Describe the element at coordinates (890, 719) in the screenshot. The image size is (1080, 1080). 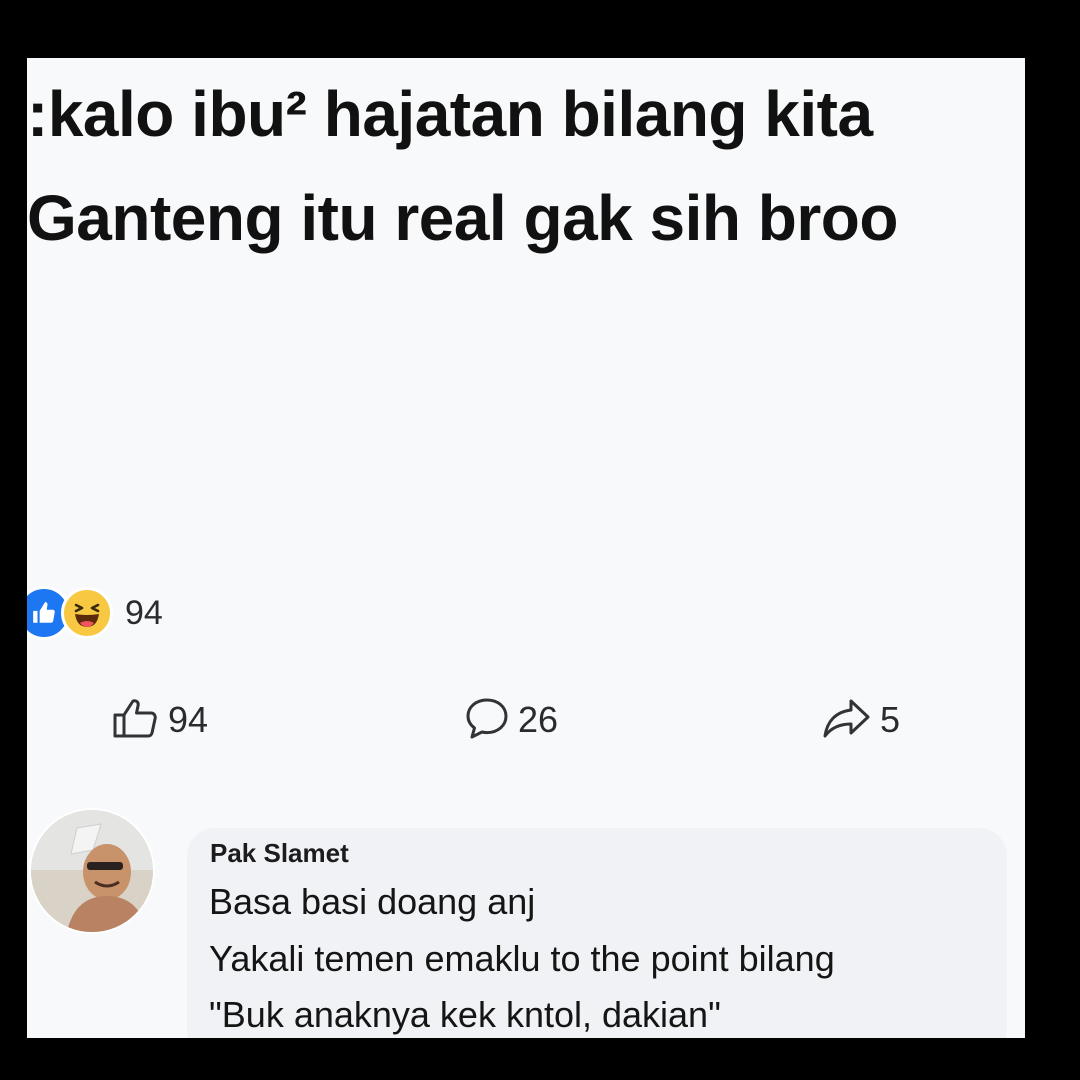
I see `share-count: 5` at that location.